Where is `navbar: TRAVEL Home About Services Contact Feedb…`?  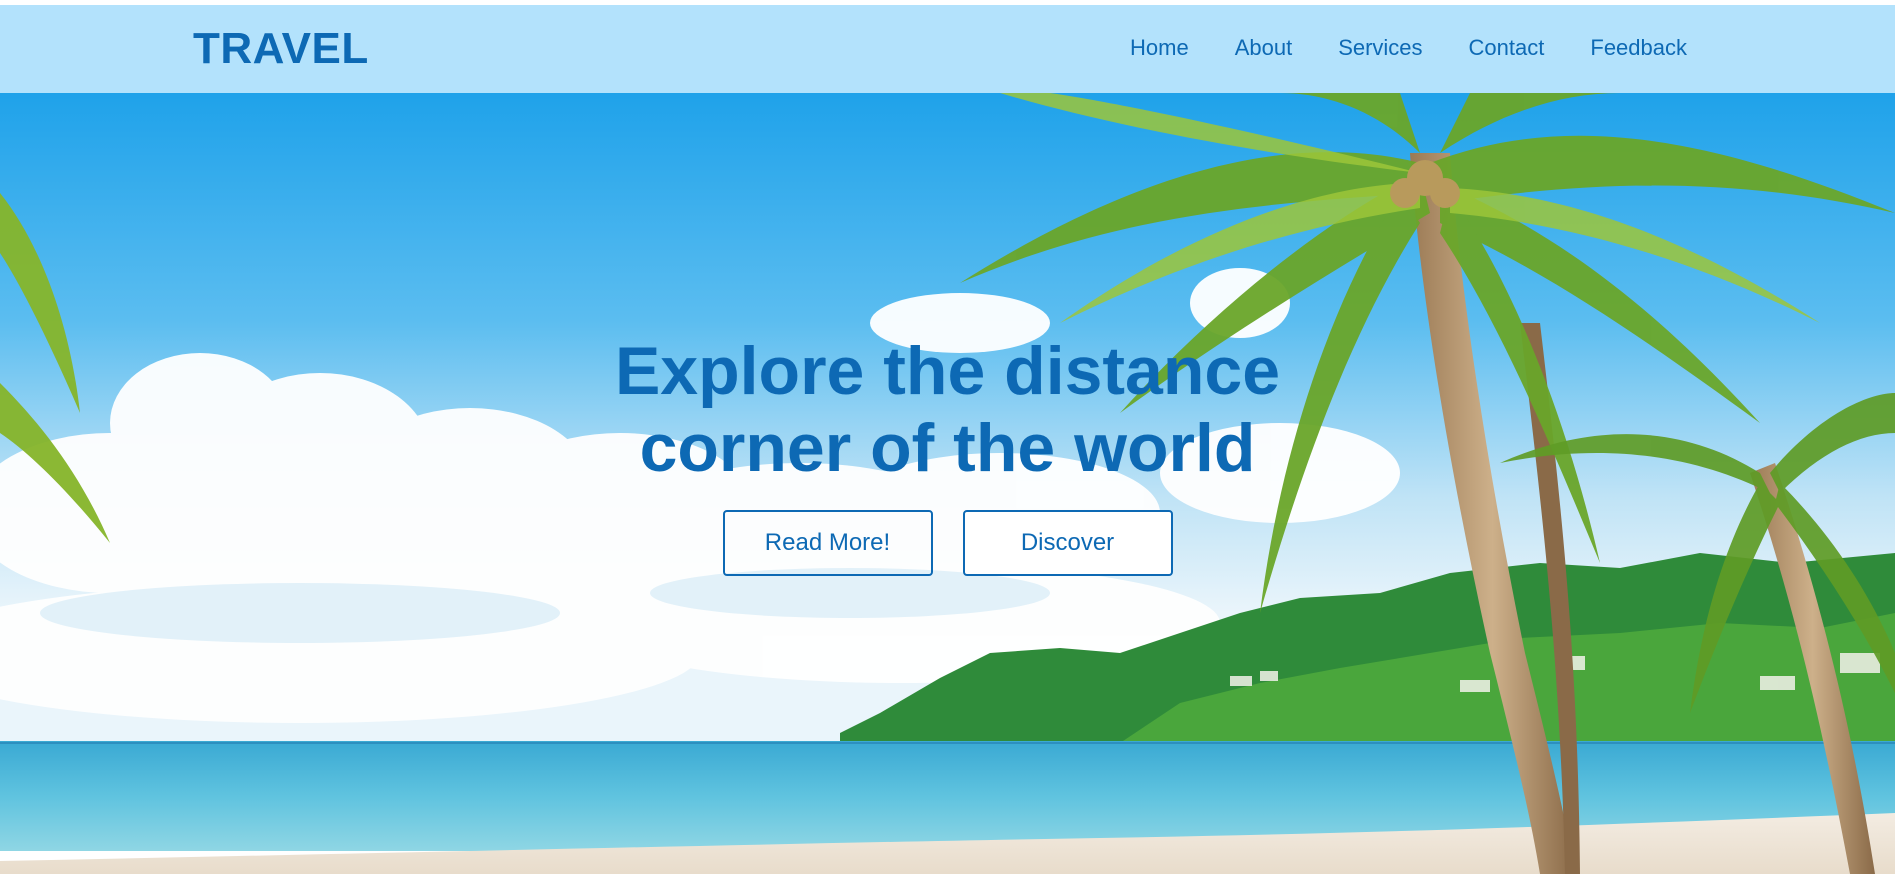 navbar: TRAVEL Home About Services Contact Feedb… is located at coordinates (947, 49).